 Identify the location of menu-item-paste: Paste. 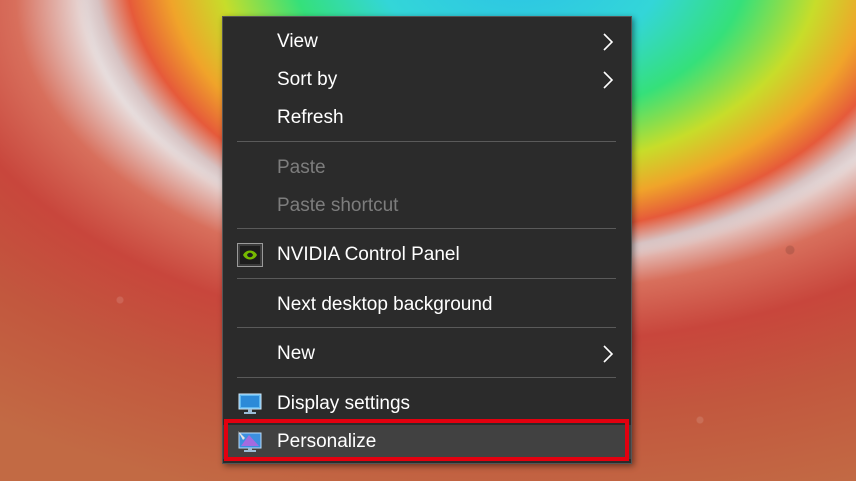
(427, 168).